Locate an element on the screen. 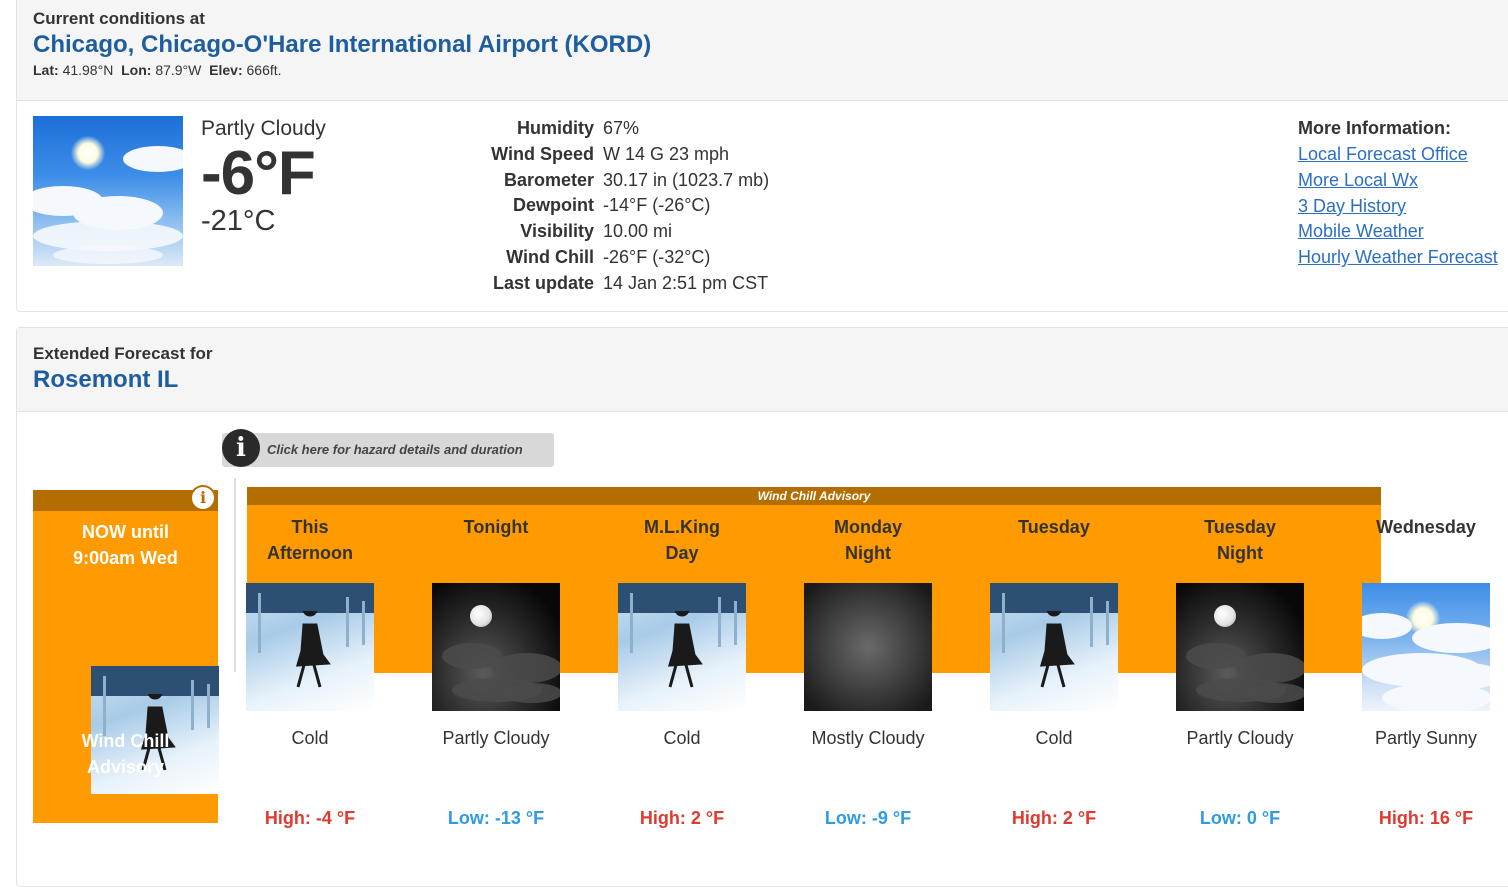 The height and width of the screenshot is (887, 1508). more-local-wx-link: More Local Wx is located at coordinates (1398, 182).